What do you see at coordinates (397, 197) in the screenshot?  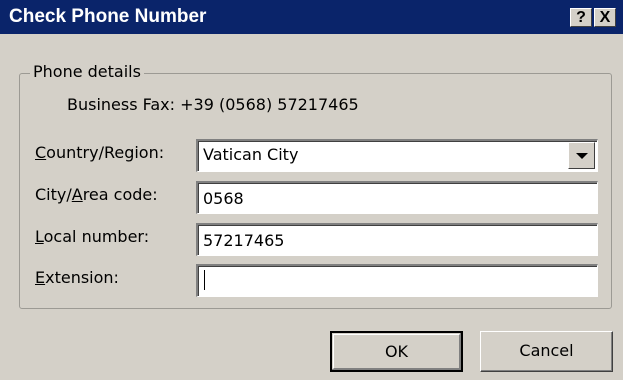 I see `city-area-code-input` at bounding box center [397, 197].